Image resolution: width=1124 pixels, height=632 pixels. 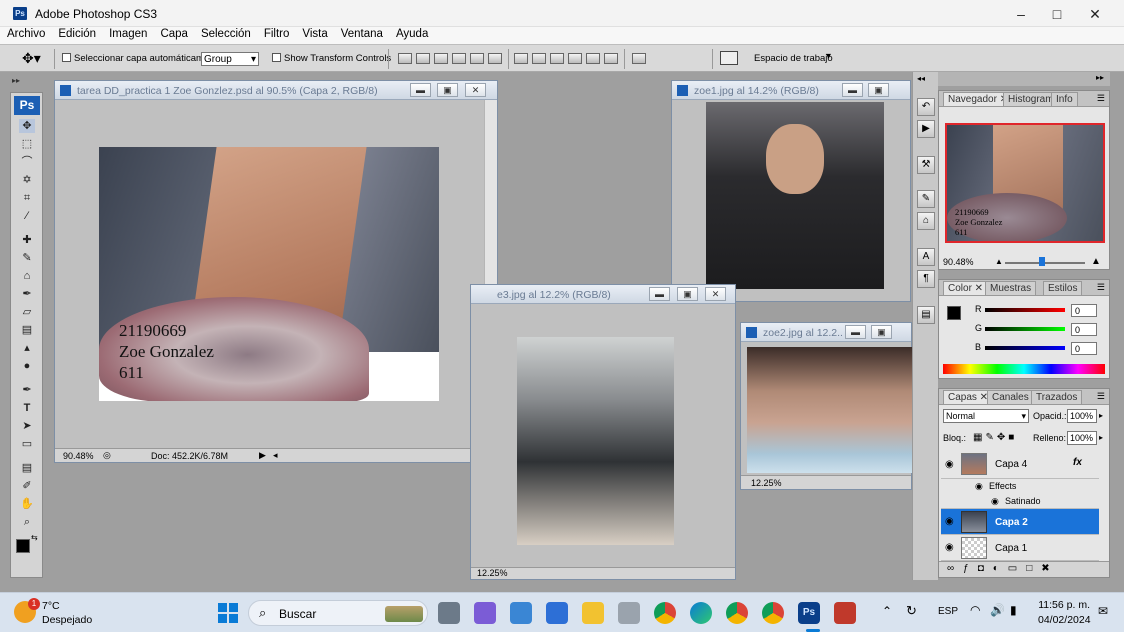 What do you see at coordinates (968, 397) in the screenshot?
I see `tab-capas: Capas ✕` at bounding box center [968, 397].